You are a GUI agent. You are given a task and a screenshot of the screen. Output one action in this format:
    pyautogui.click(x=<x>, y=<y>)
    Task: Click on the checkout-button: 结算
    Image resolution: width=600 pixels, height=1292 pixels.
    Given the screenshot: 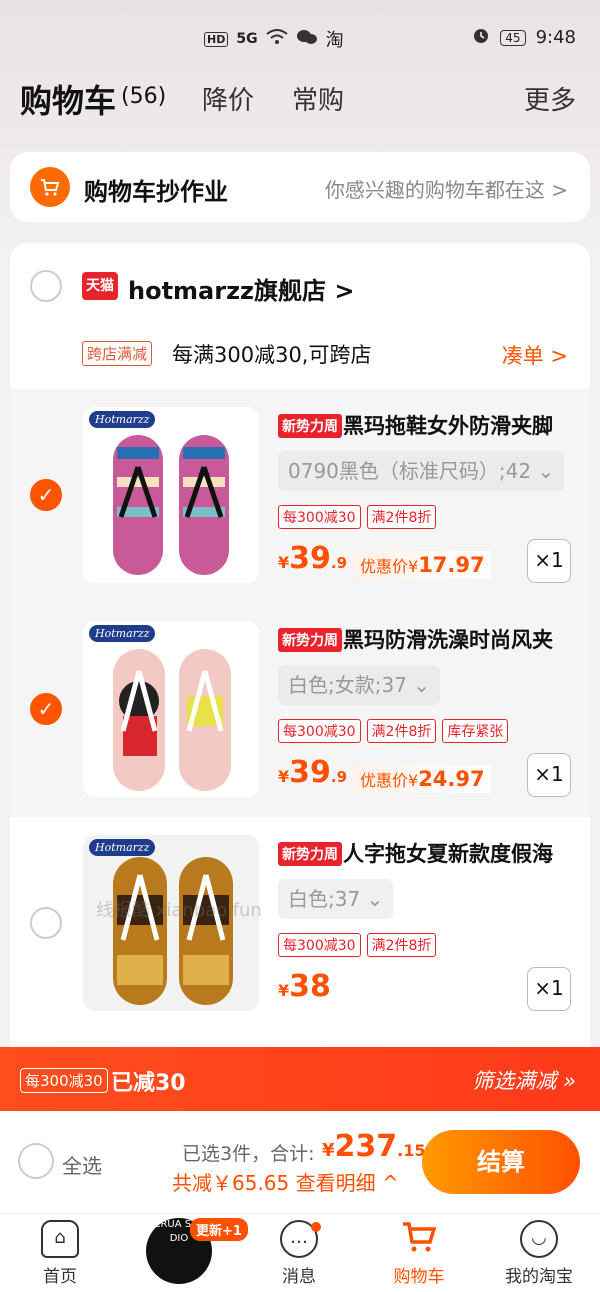 What is the action you would take?
    pyautogui.click(x=501, y=1162)
    